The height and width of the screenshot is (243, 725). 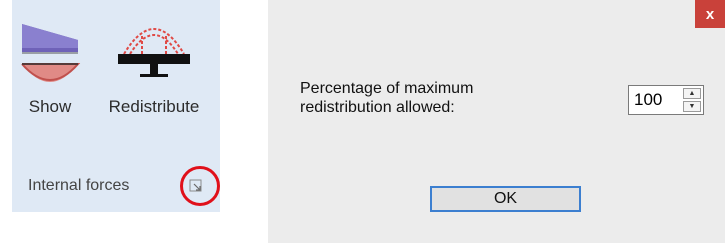 I want to click on ok-button: OK, so click(x=505, y=199).